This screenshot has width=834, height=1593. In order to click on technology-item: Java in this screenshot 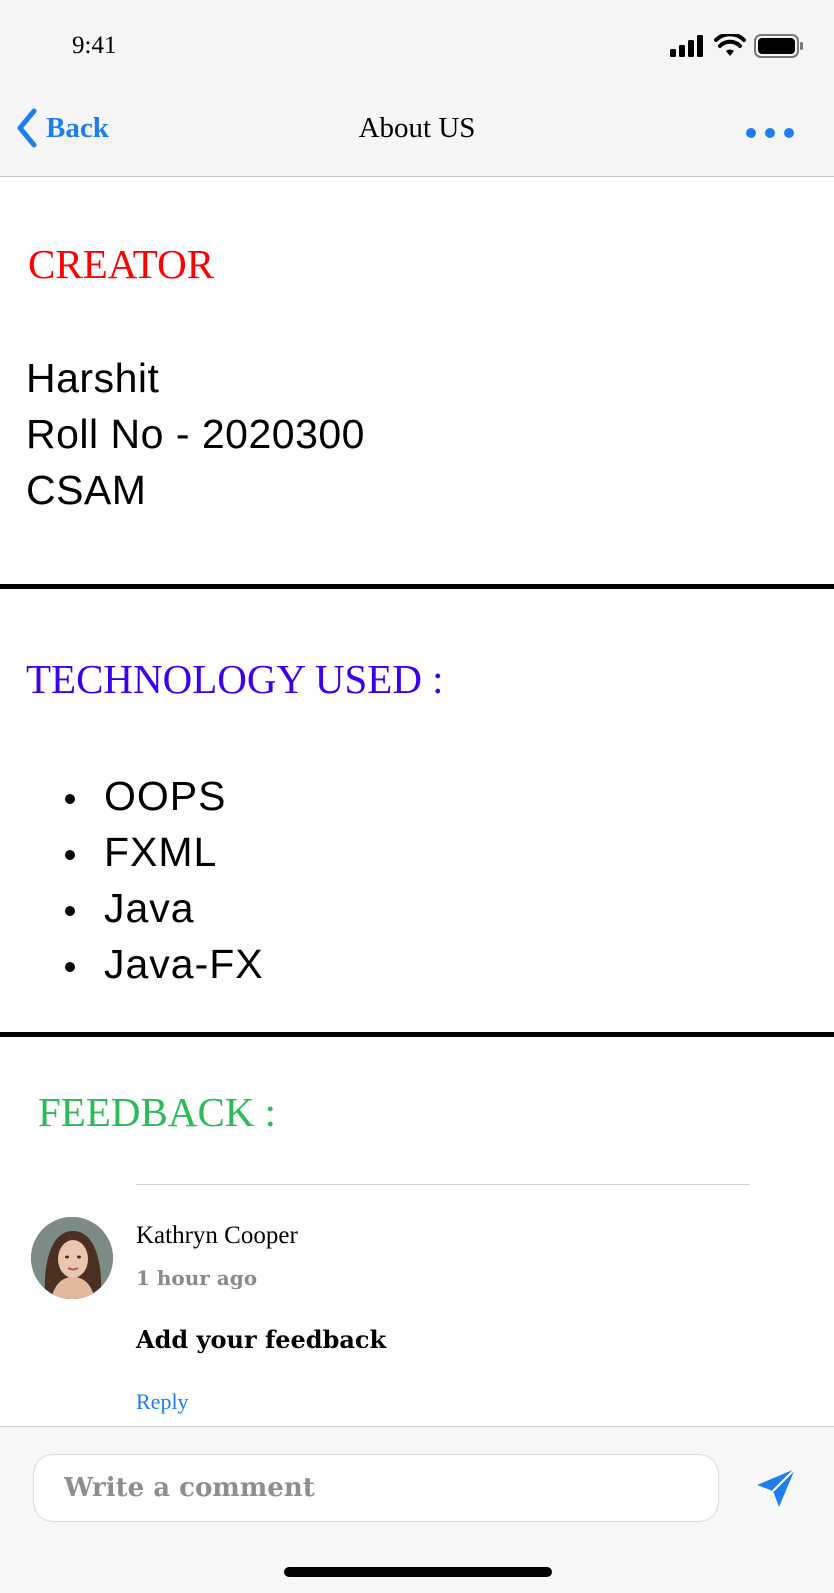, I will do `click(162, 908)`.